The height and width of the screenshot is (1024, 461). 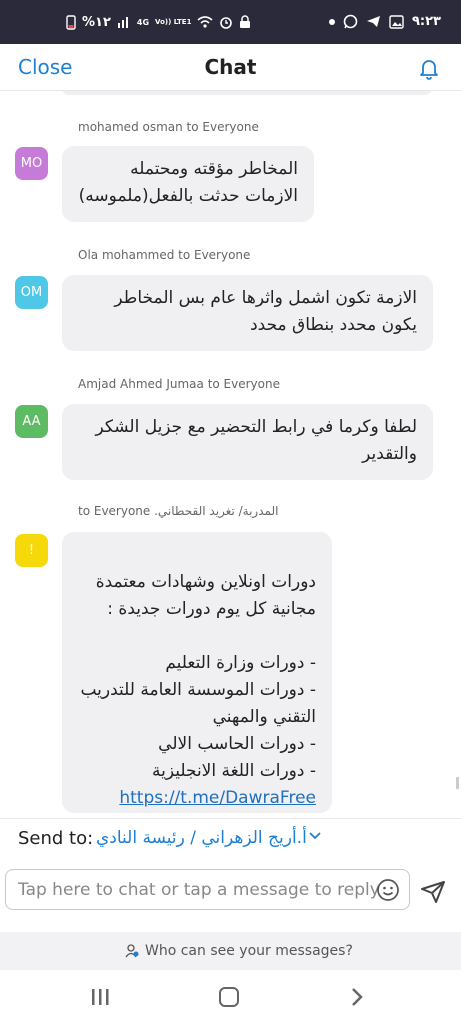 What do you see at coordinates (249, 951) in the screenshot?
I see `who-can-see-text: Who can see your messages?` at bounding box center [249, 951].